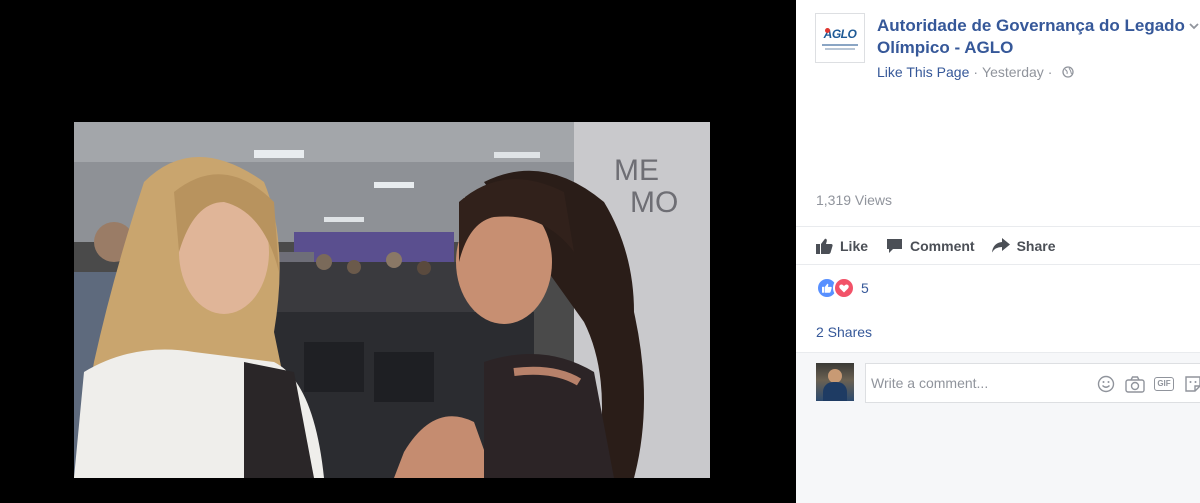 This screenshot has width=1200, height=503. Describe the element at coordinates (865, 288) in the screenshot. I see `reaction-count: 5` at that location.